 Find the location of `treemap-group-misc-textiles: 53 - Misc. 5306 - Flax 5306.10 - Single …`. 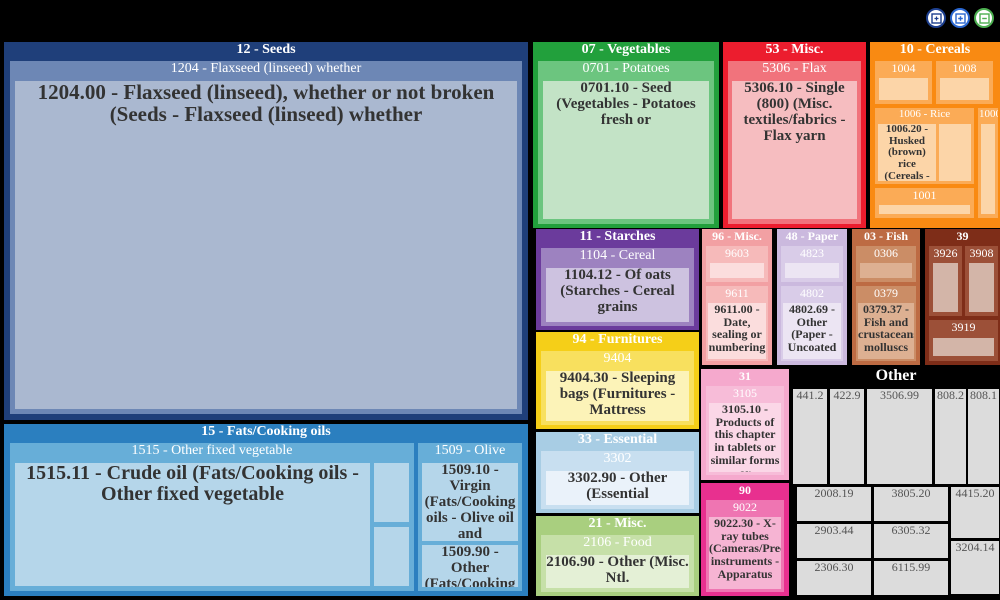

treemap-group-misc-textiles: 53 - Misc. 5306 - Flax 5306.10 - Single … is located at coordinates (794, 135).